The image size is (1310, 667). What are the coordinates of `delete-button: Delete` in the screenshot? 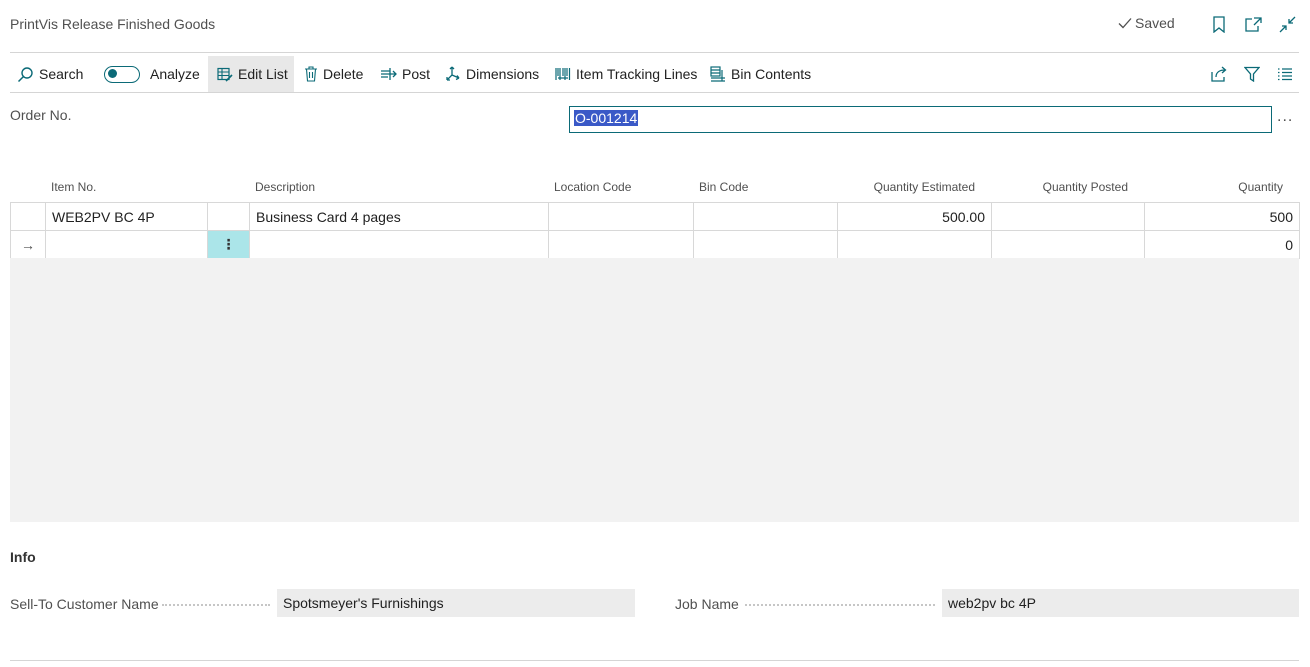 It's located at (333, 74).